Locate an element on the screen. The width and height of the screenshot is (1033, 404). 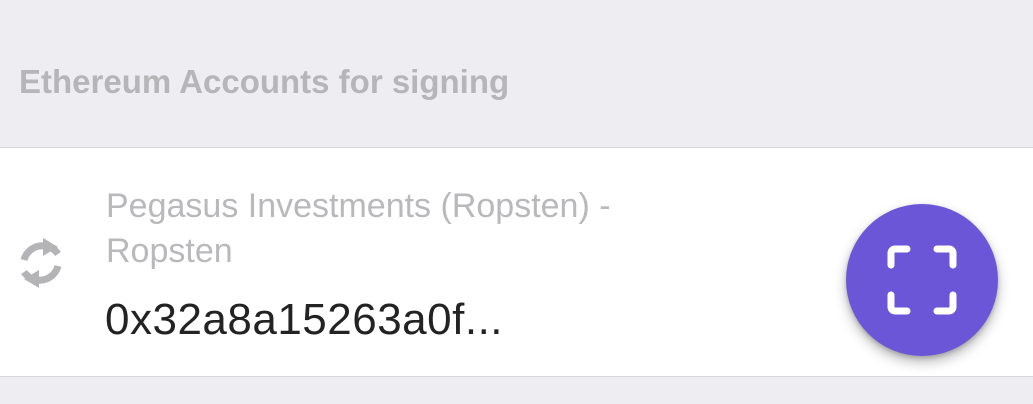
account-name: Pegasus Investments (Ropsten) - Ropsten is located at coordinates (358, 228).